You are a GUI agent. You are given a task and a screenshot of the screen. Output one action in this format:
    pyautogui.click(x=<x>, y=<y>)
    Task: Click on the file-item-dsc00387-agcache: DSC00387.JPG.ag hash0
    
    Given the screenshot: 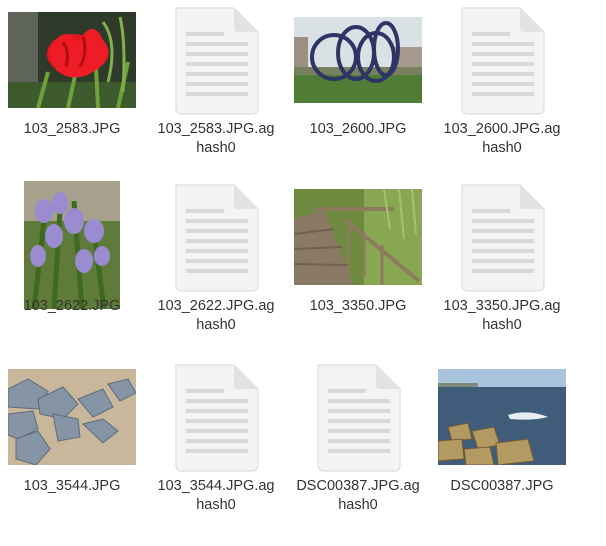 What is the action you would take?
    pyautogui.click(x=358, y=448)
    